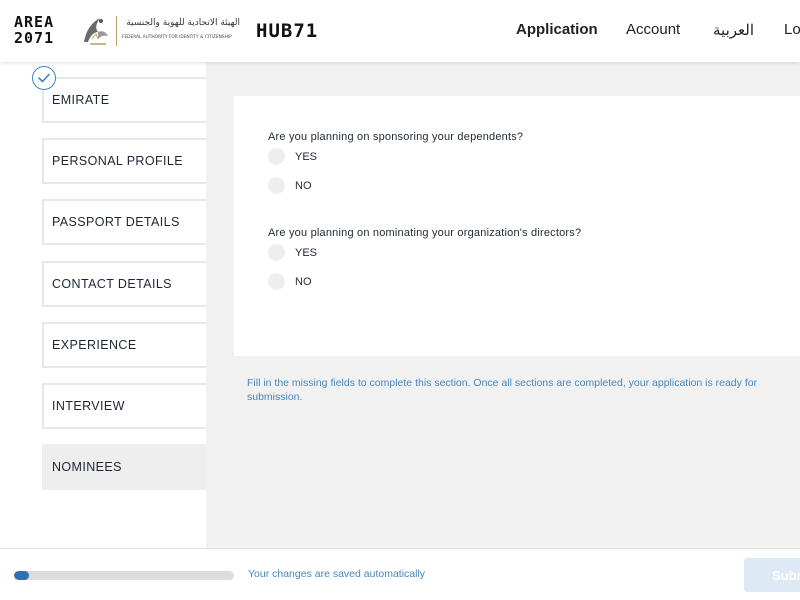 This screenshot has height=600, width=800. Describe the element at coordinates (337, 574) in the screenshot. I see `autosave-status: Your changes are saved automatically` at that location.